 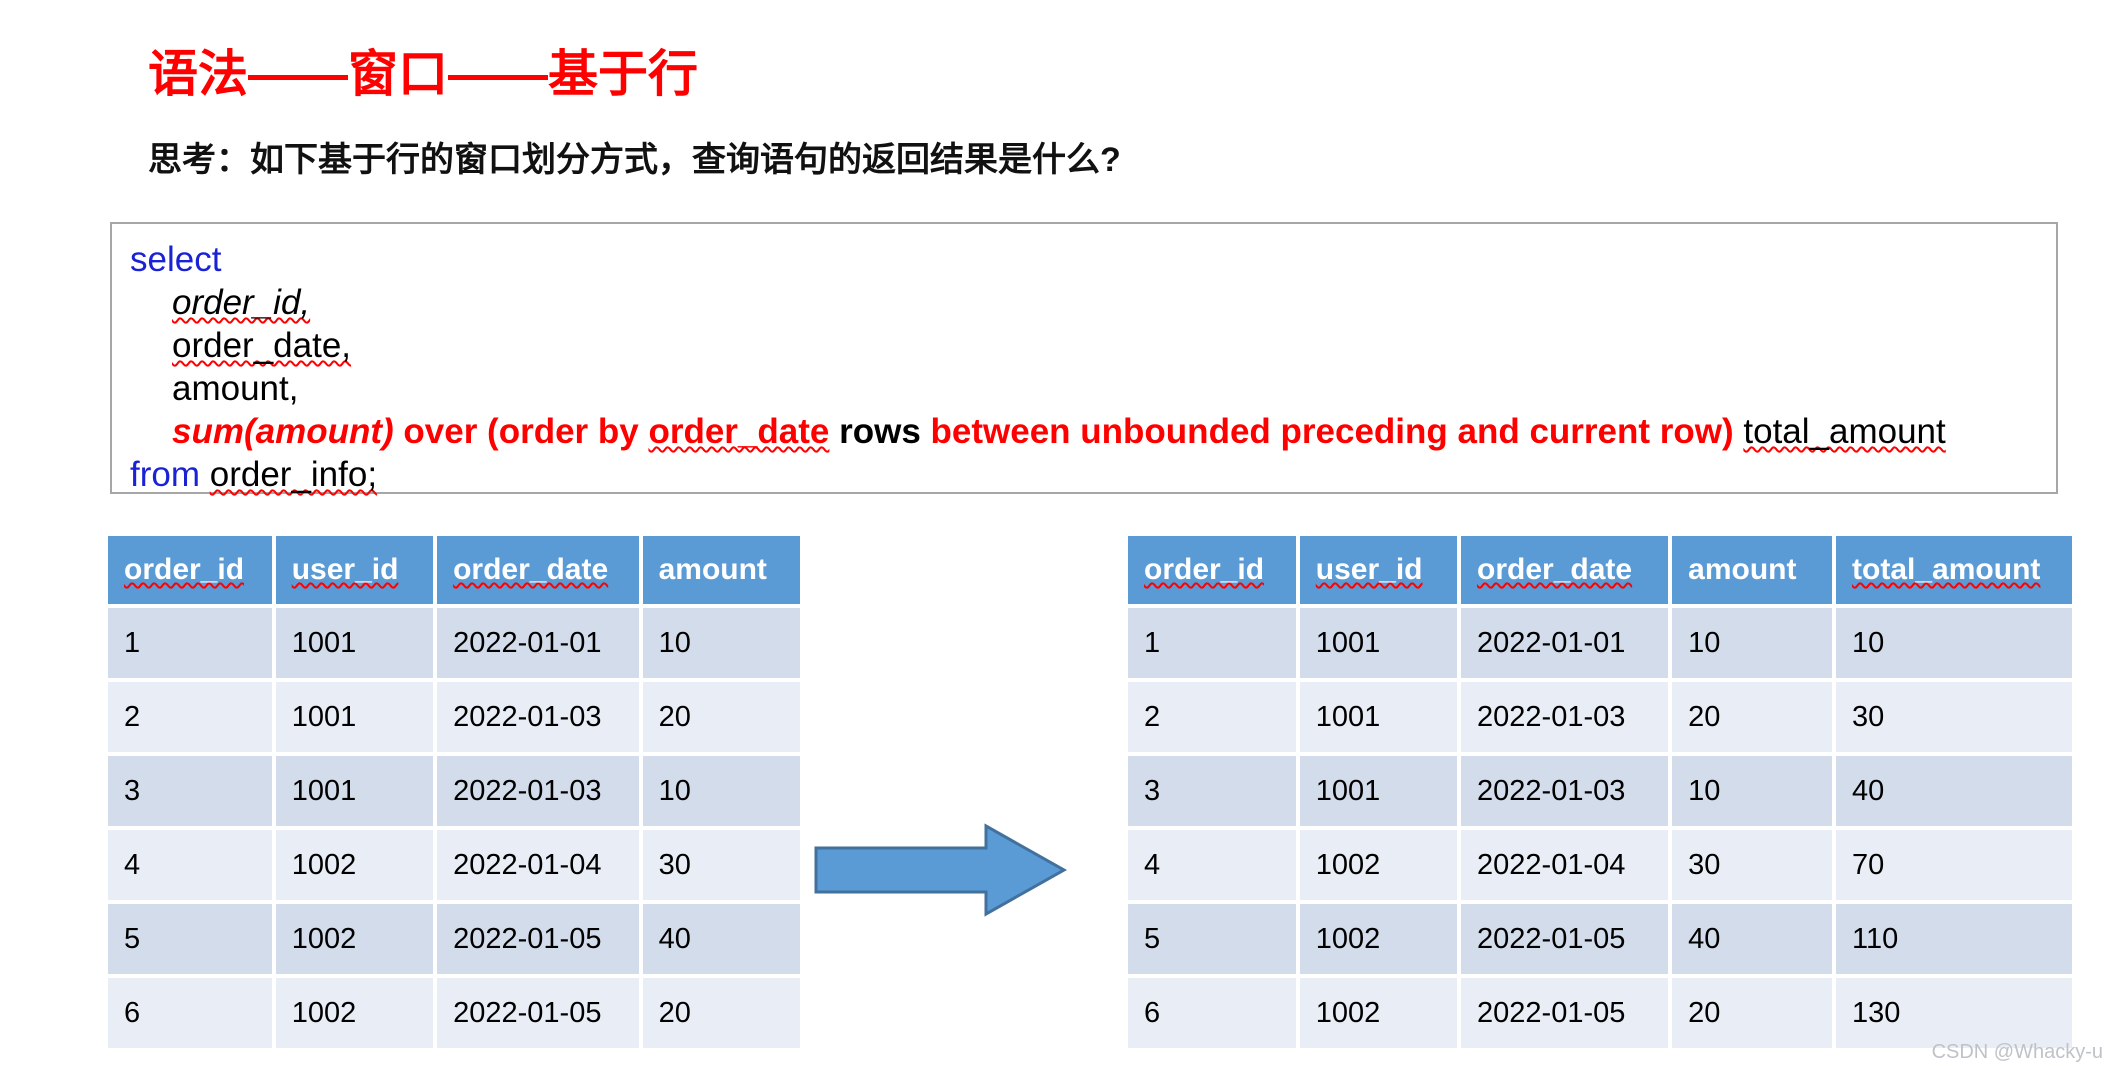 I want to click on table-row: 1 1001 2022-01-01 10, so click(x=454, y=643).